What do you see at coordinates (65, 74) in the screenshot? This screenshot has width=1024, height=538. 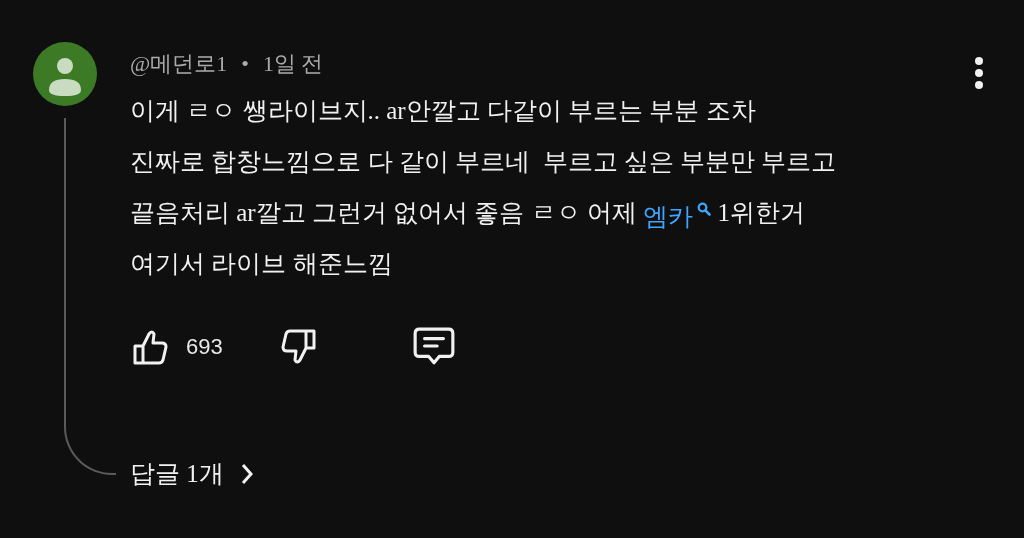 I see `avatar-icon` at bounding box center [65, 74].